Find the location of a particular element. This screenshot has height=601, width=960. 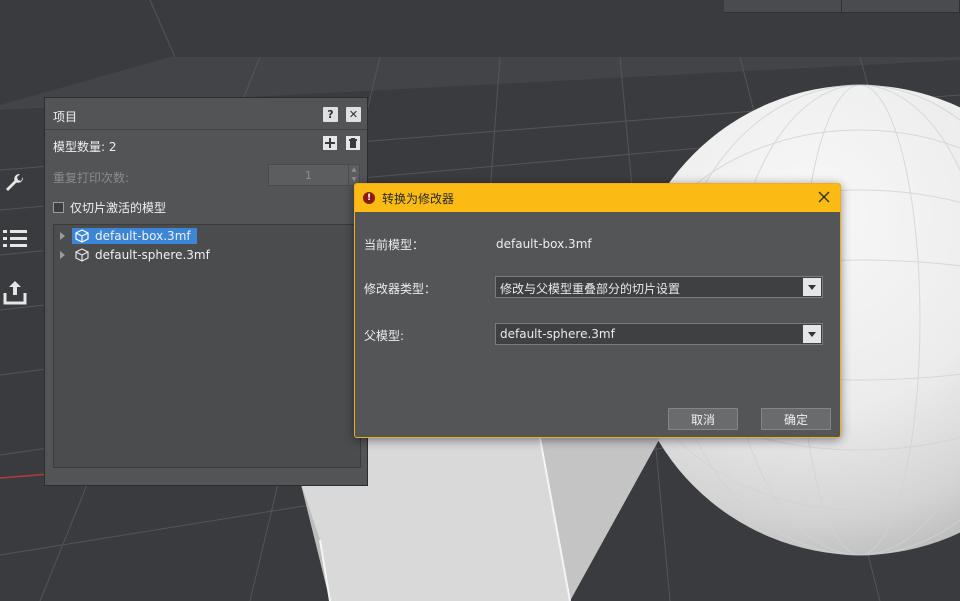

close-icon is located at coordinates (824, 197).